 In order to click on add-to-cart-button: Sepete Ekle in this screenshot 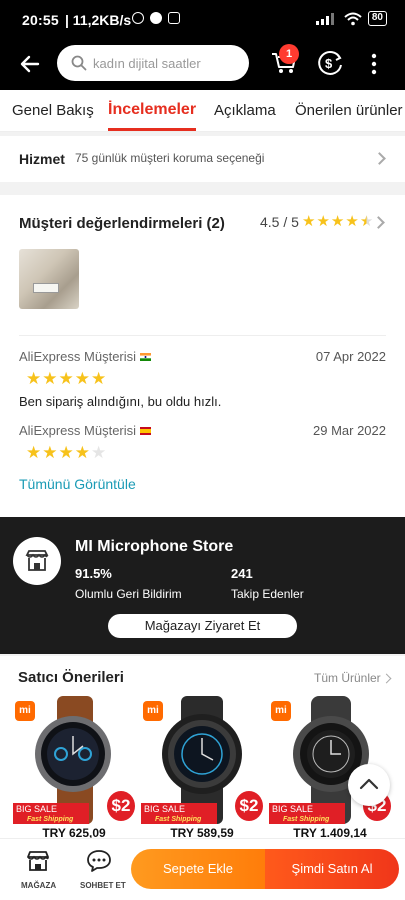, I will do `click(198, 869)`.